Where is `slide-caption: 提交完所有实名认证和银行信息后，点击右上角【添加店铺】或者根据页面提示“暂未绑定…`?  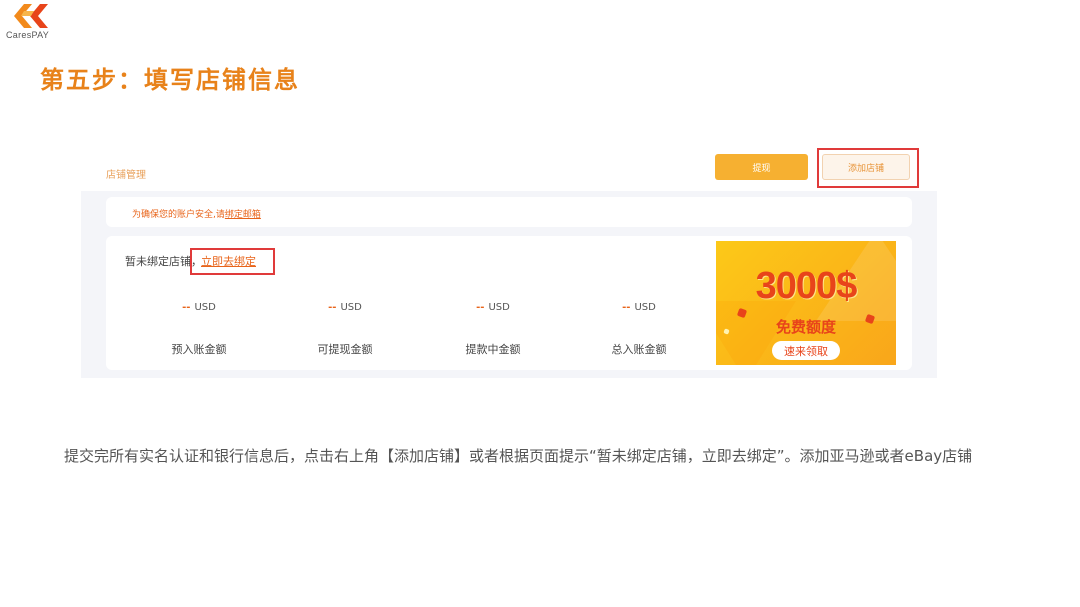
slide-caption: 提交完所有实名认证和银行信息后，点击右上角【添加店铺】或者根据页面提示“暂未绑定… is located at coordinates (518, 456).